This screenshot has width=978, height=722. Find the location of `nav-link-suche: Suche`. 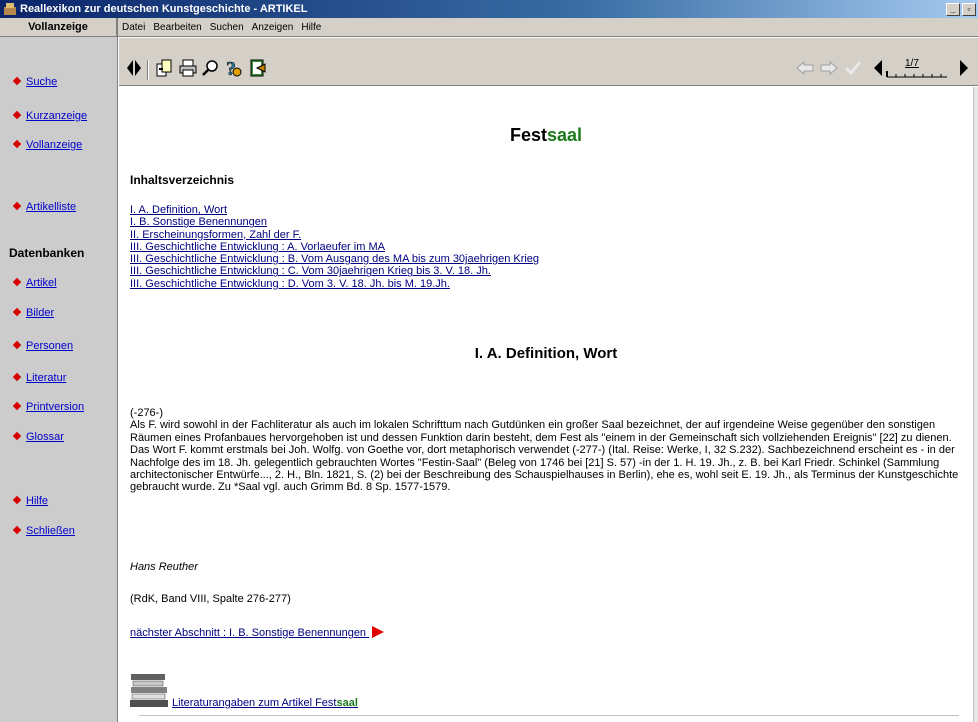

nav-link-suche: Suche is located at coordinates (41, 82).